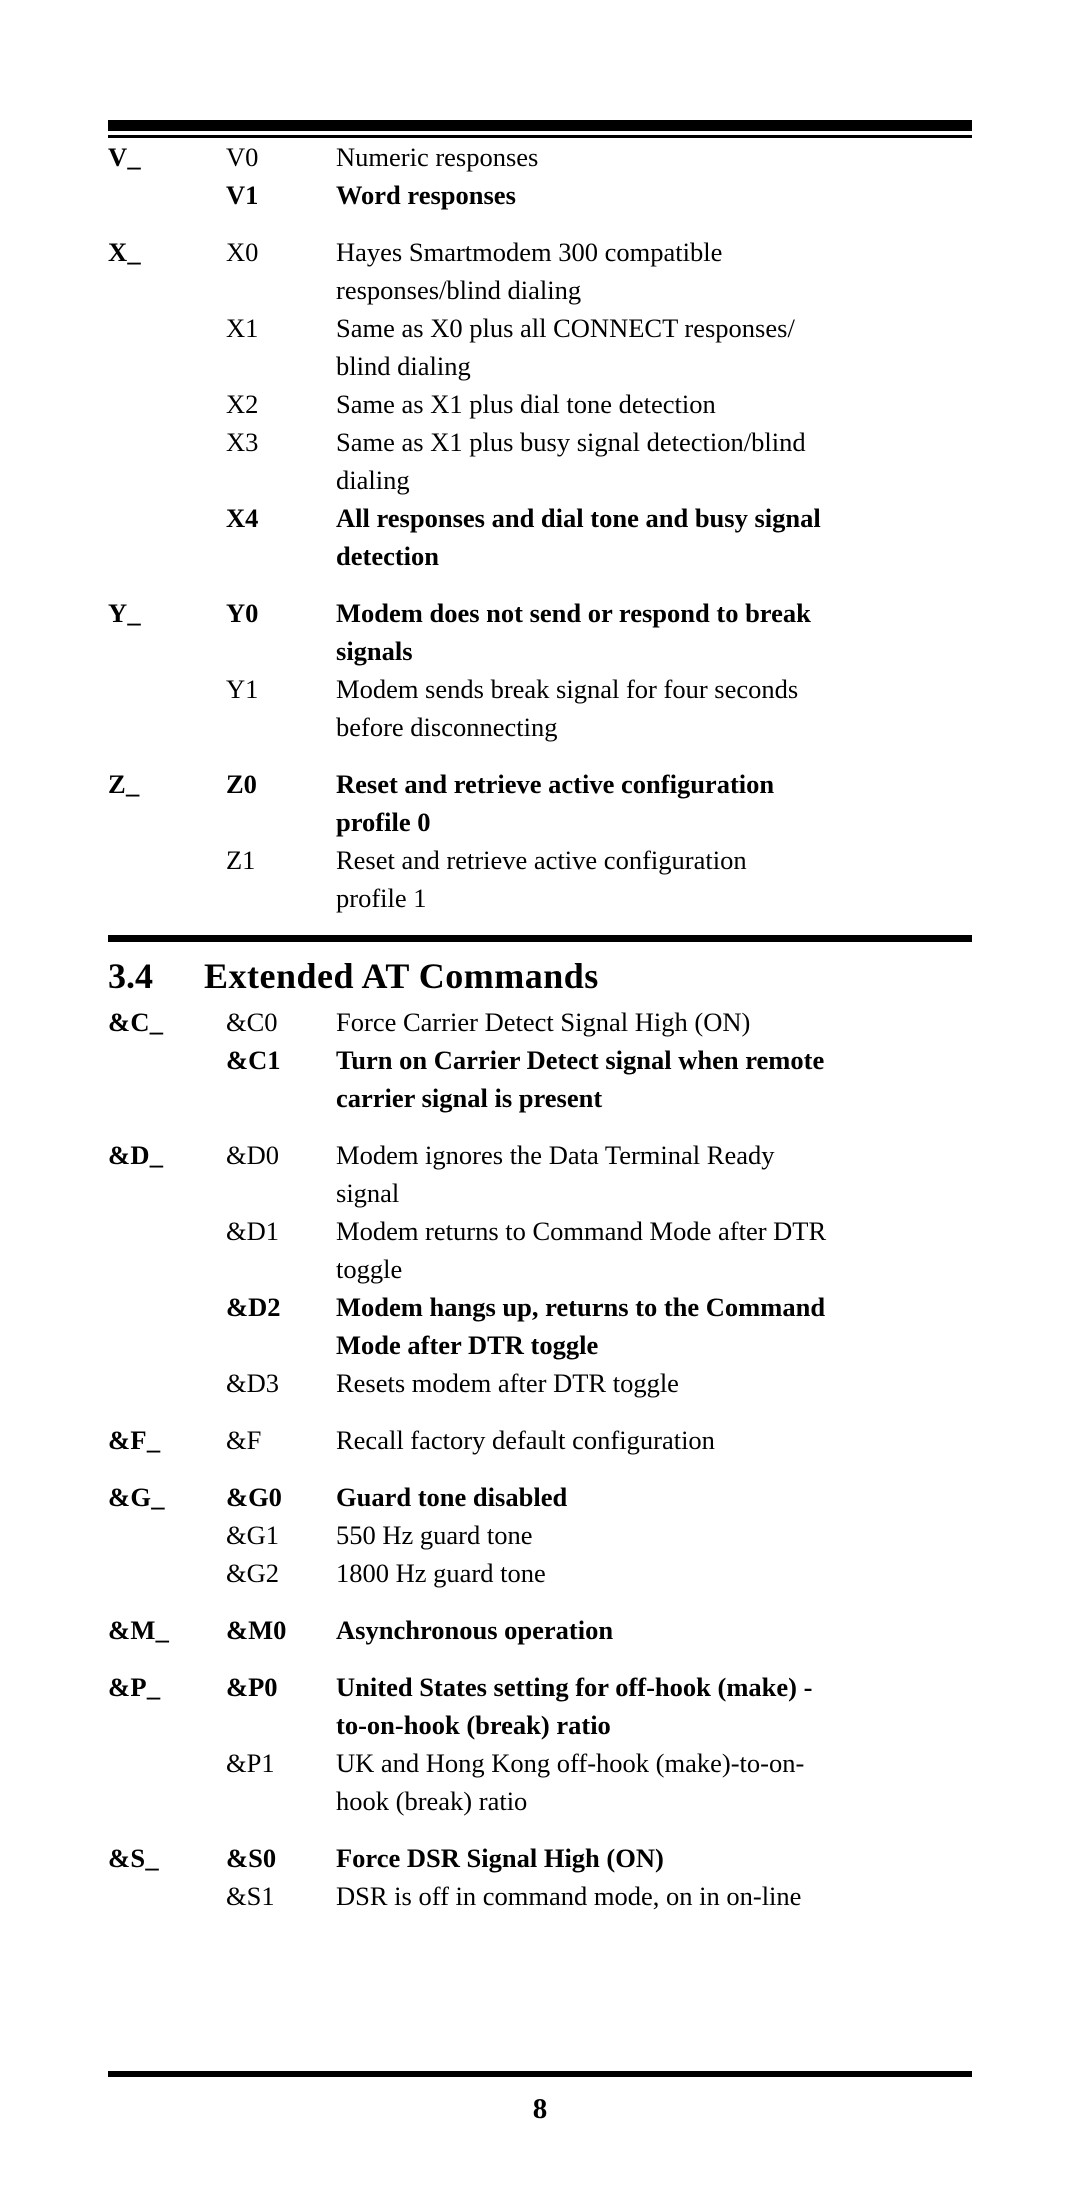  Describe the element at coordinates (252, 1687) in the screenshot. I see `command-variant: &P0` at that location.